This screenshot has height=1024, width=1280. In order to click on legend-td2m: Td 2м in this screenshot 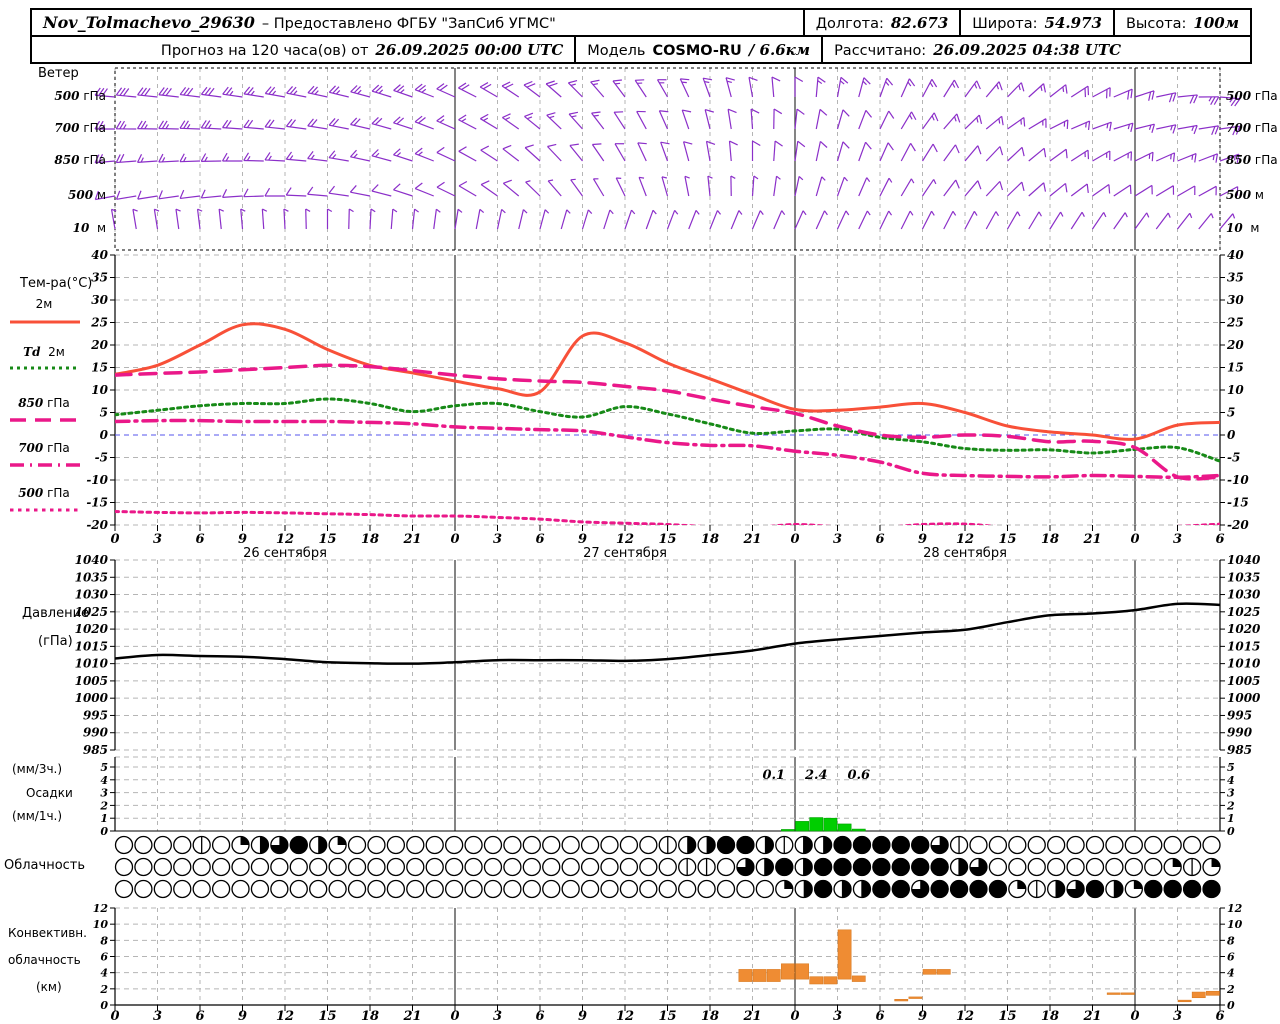, I will do `click(44, 352)`.